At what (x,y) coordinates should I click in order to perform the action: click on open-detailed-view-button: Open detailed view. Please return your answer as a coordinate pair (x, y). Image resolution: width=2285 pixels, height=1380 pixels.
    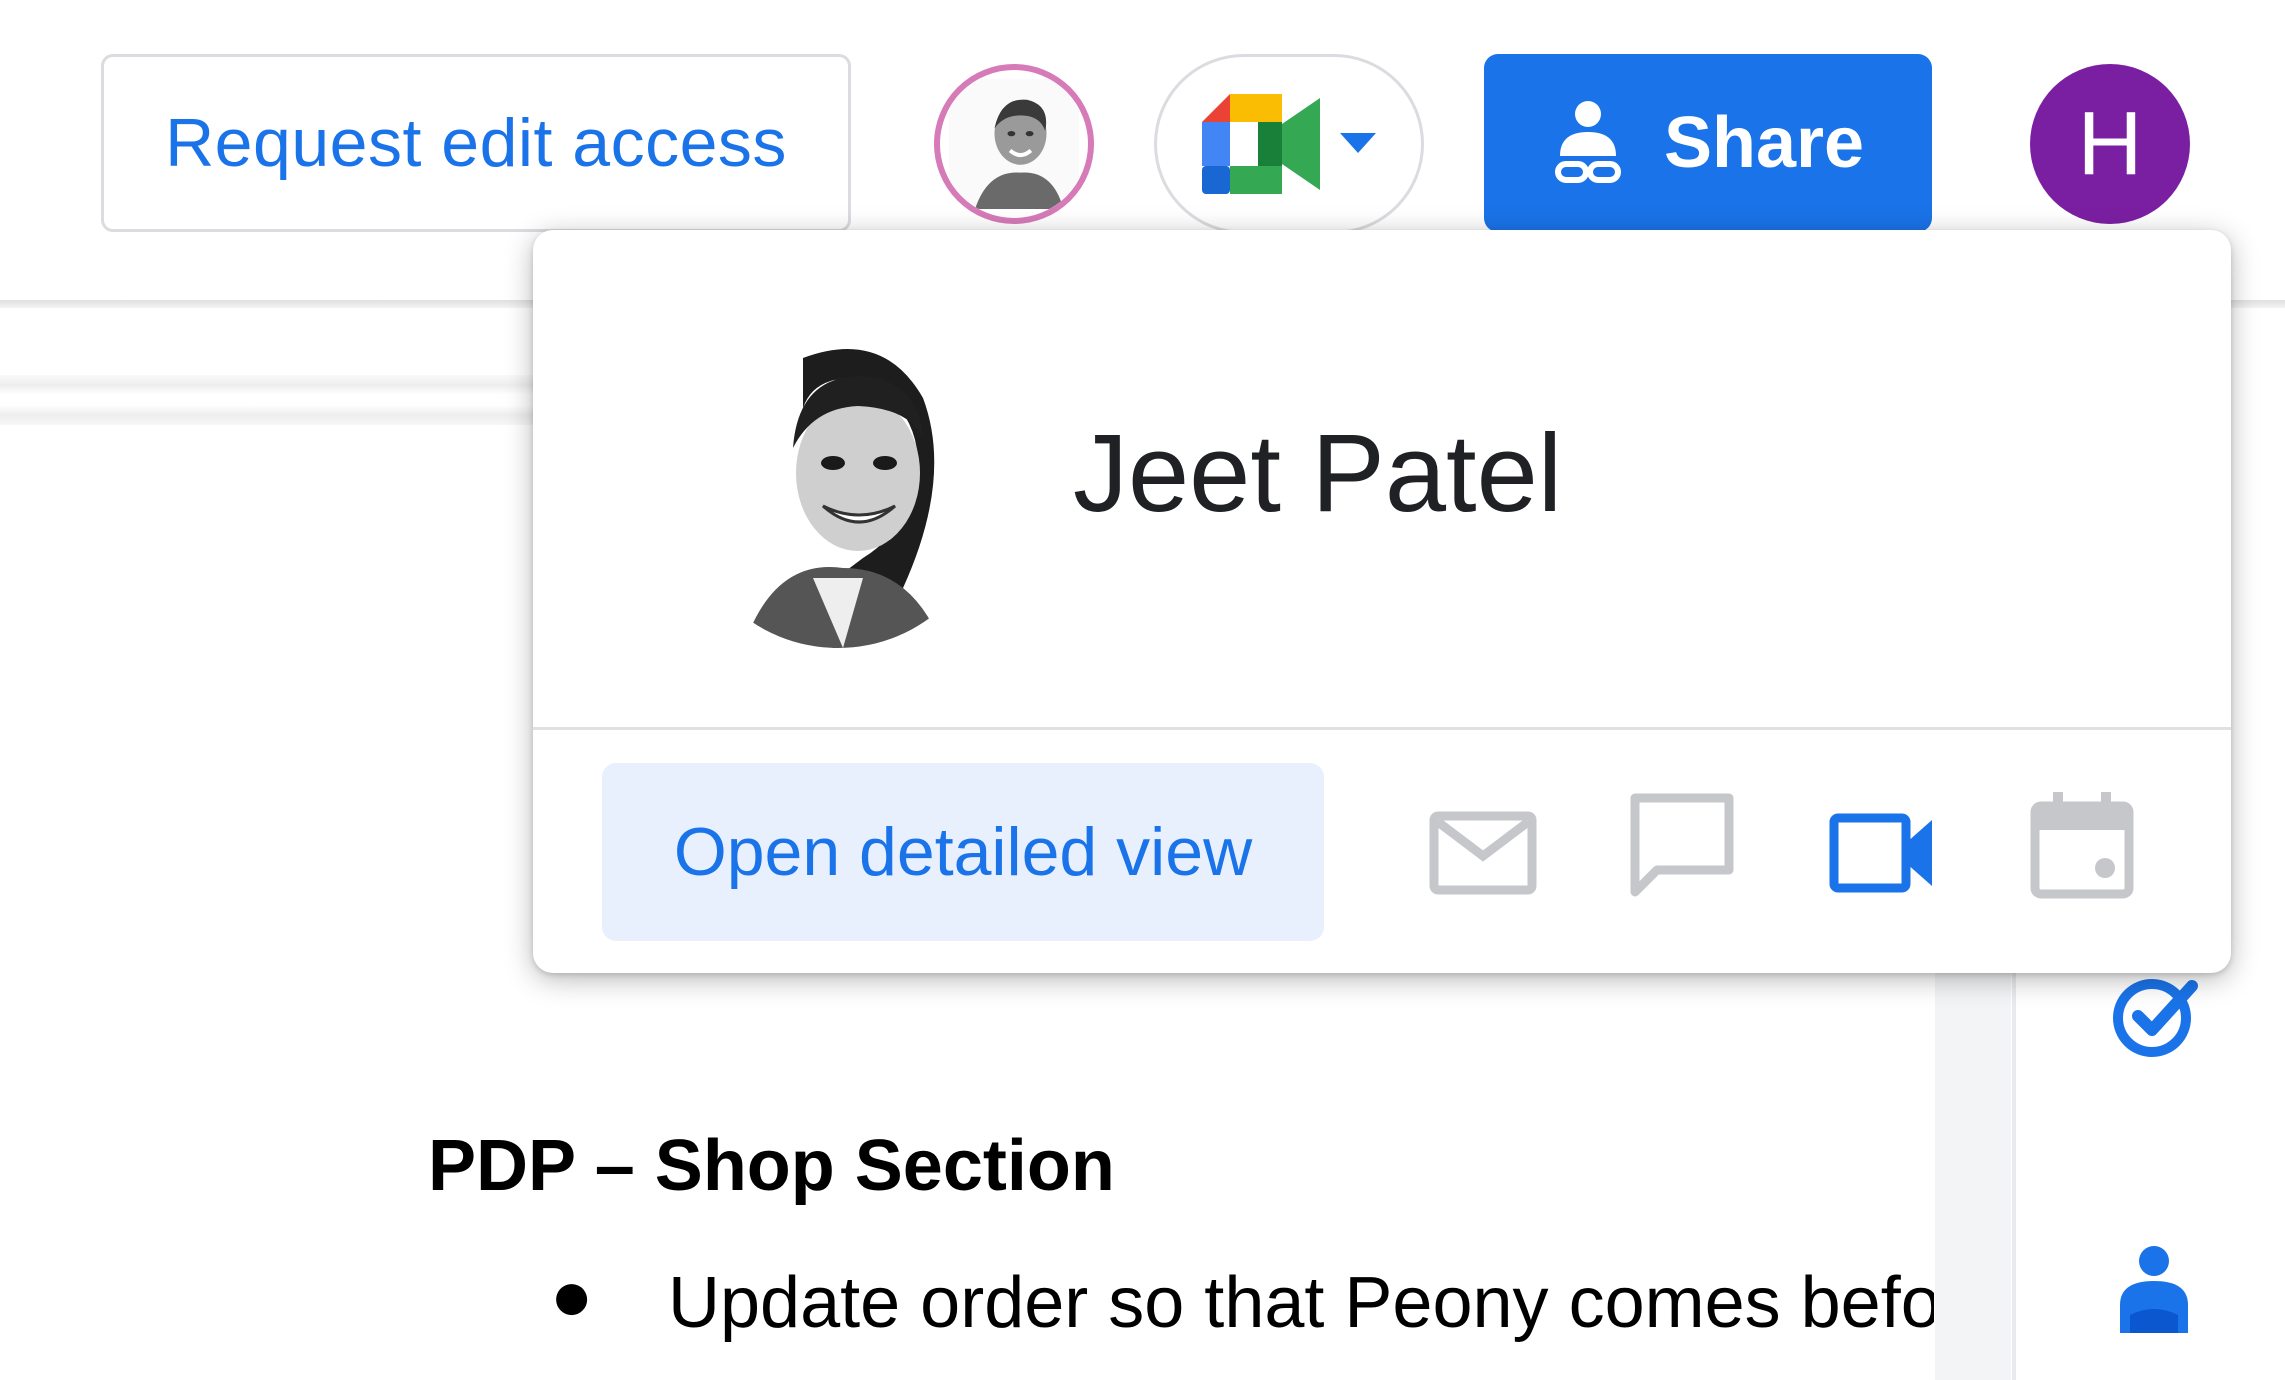
    Looking at the image, I should click on (963, 852).